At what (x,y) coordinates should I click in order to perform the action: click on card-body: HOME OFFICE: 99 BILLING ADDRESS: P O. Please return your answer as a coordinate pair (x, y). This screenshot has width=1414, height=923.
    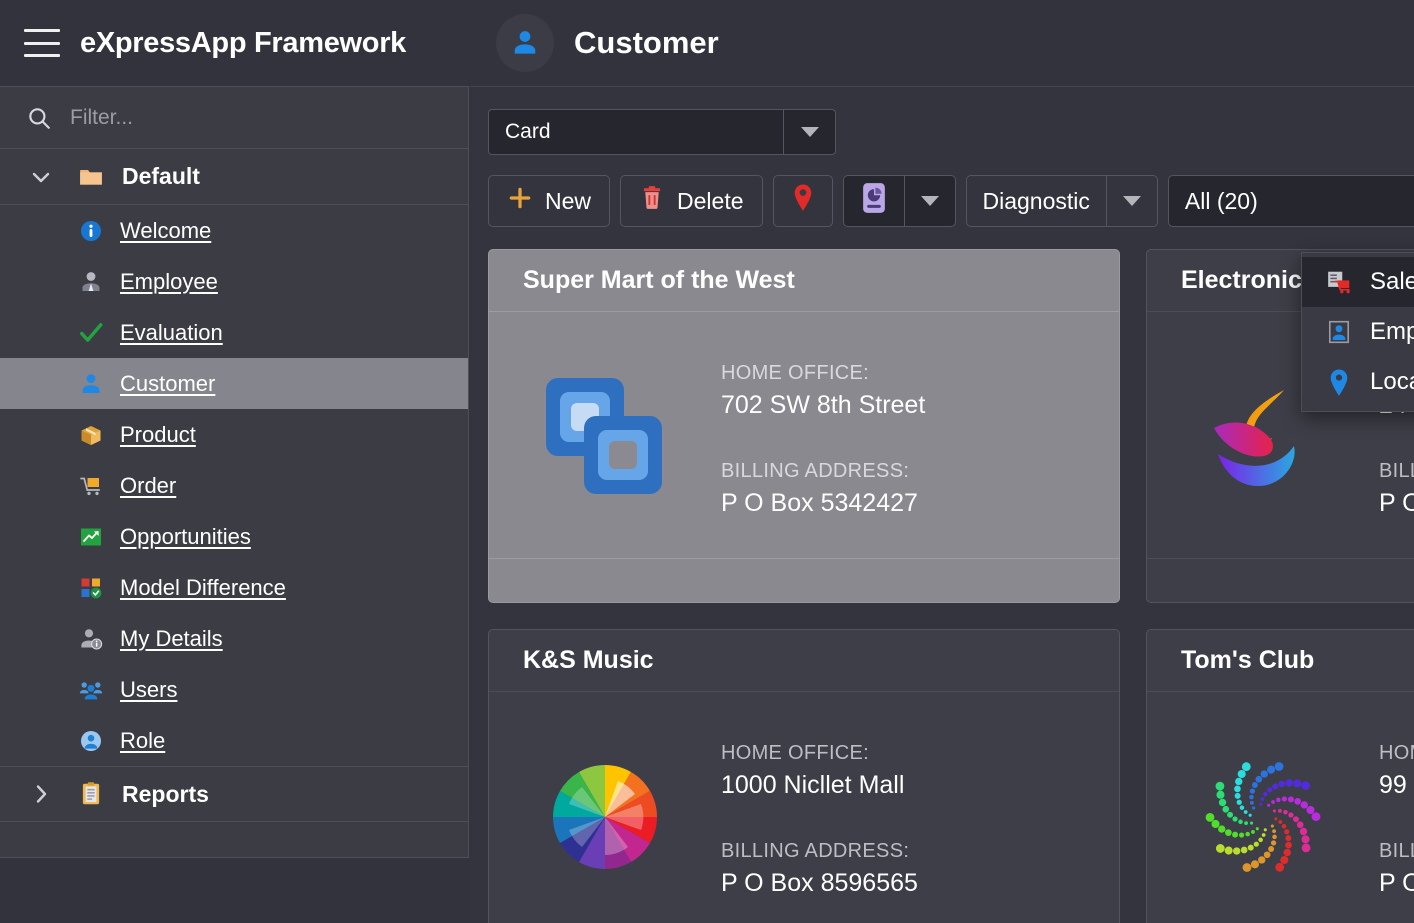
    Looking at the image, I should click on (1280, 807).